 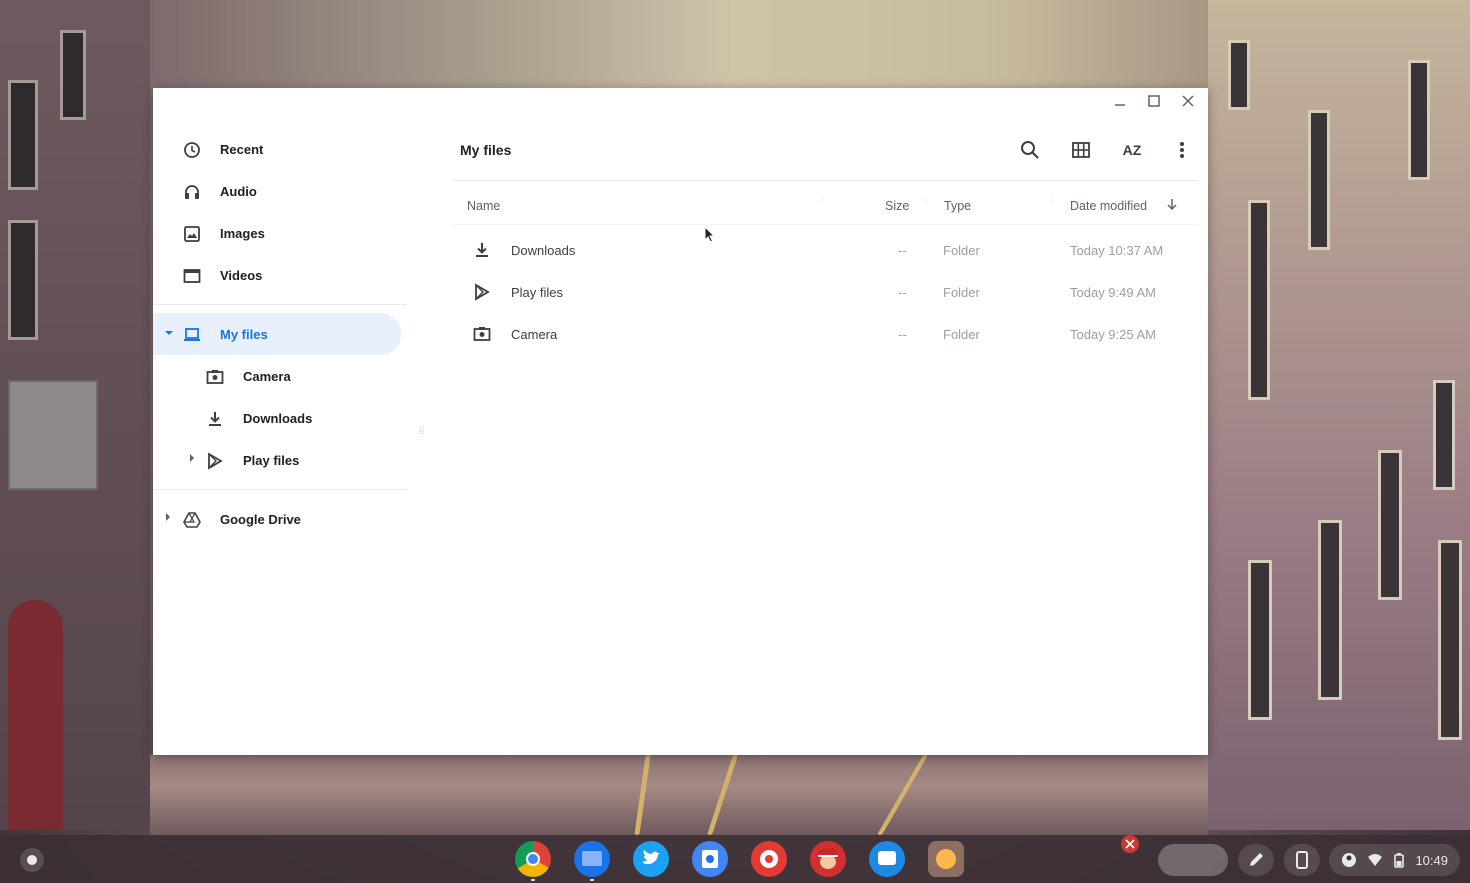 I want to click on mario-icon, so click(x=828, y=859).